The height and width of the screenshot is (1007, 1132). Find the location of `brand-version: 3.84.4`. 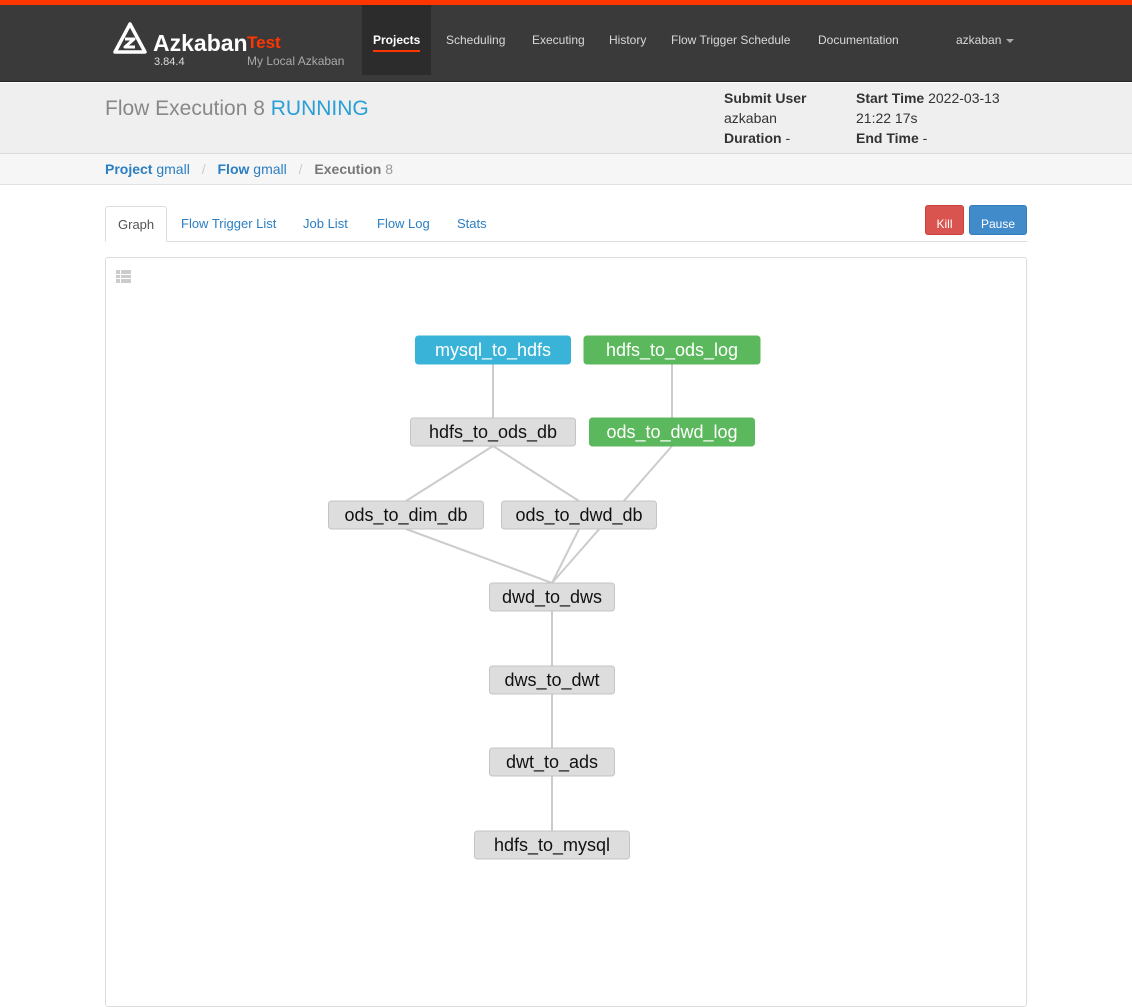

brand-version: 3.84.4 is located at coordinates (169, 62).